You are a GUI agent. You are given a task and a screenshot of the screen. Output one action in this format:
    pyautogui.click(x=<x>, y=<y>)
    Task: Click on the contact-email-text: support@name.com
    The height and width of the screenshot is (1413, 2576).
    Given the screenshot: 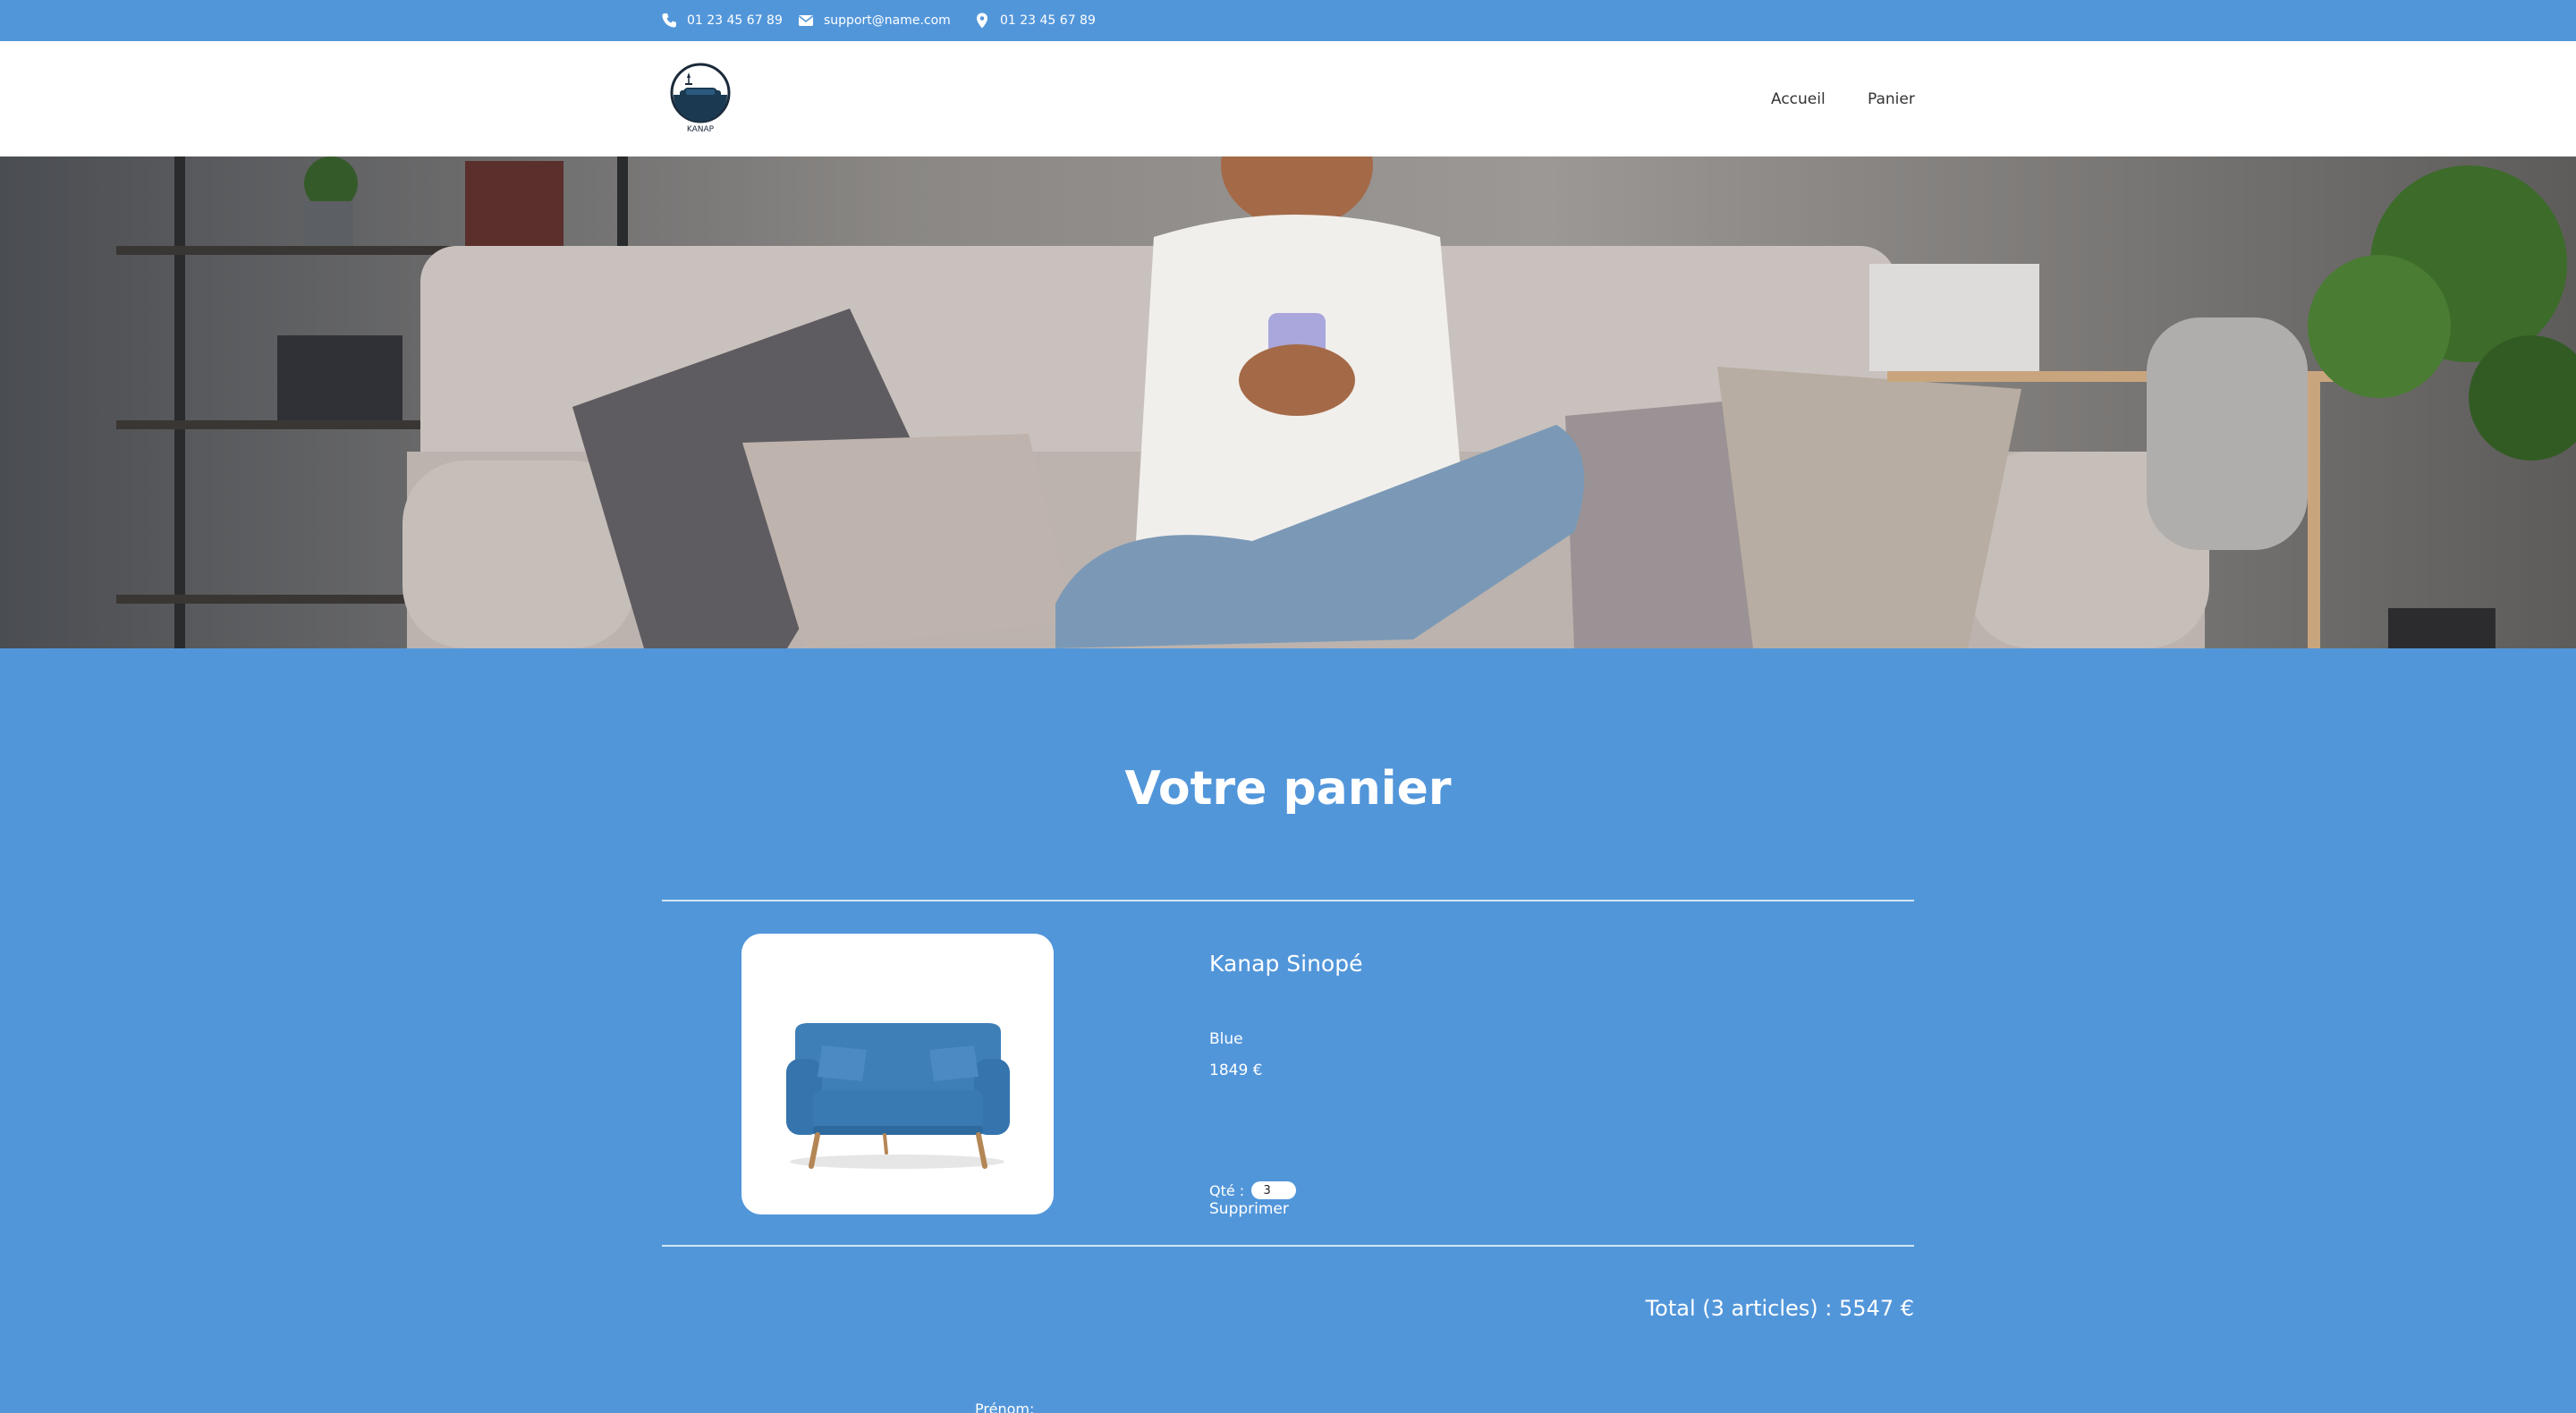 What is the action you would take?
    pyautogui.click(x=887, y=20)
    